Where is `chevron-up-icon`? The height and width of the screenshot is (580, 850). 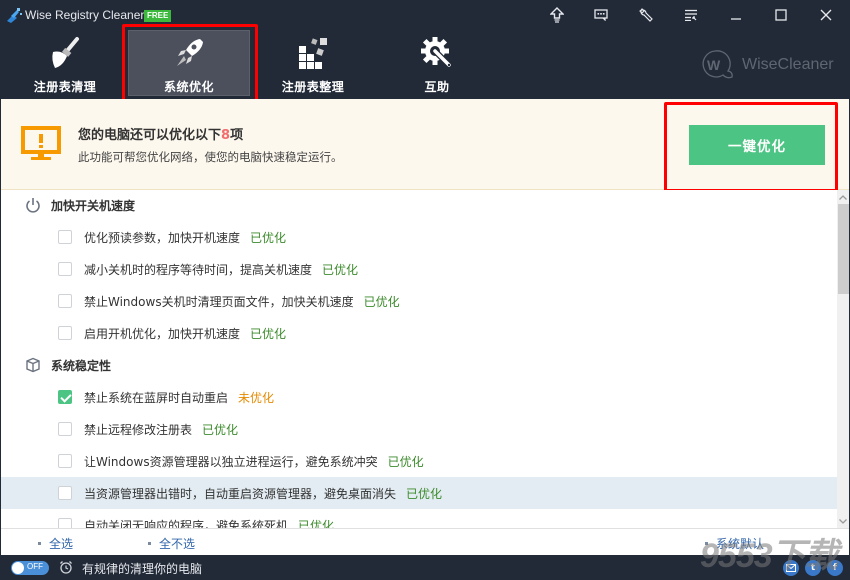 chevron-up-icon is located at coordinates (843, 197).